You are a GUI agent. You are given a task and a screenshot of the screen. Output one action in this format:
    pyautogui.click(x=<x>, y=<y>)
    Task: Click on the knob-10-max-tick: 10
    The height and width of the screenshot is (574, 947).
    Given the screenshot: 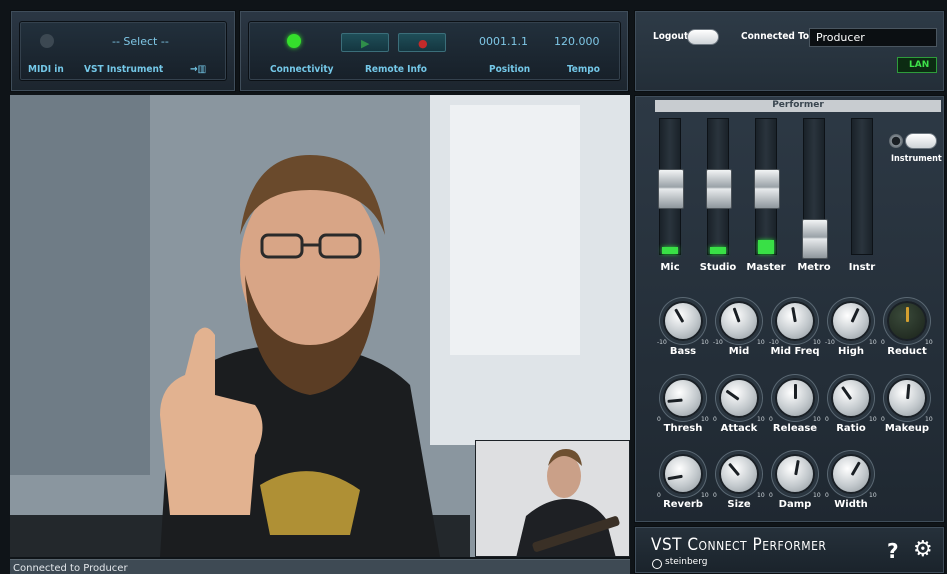 What is the action you would take?
    pyautogui.click(x=705, y=495)
    